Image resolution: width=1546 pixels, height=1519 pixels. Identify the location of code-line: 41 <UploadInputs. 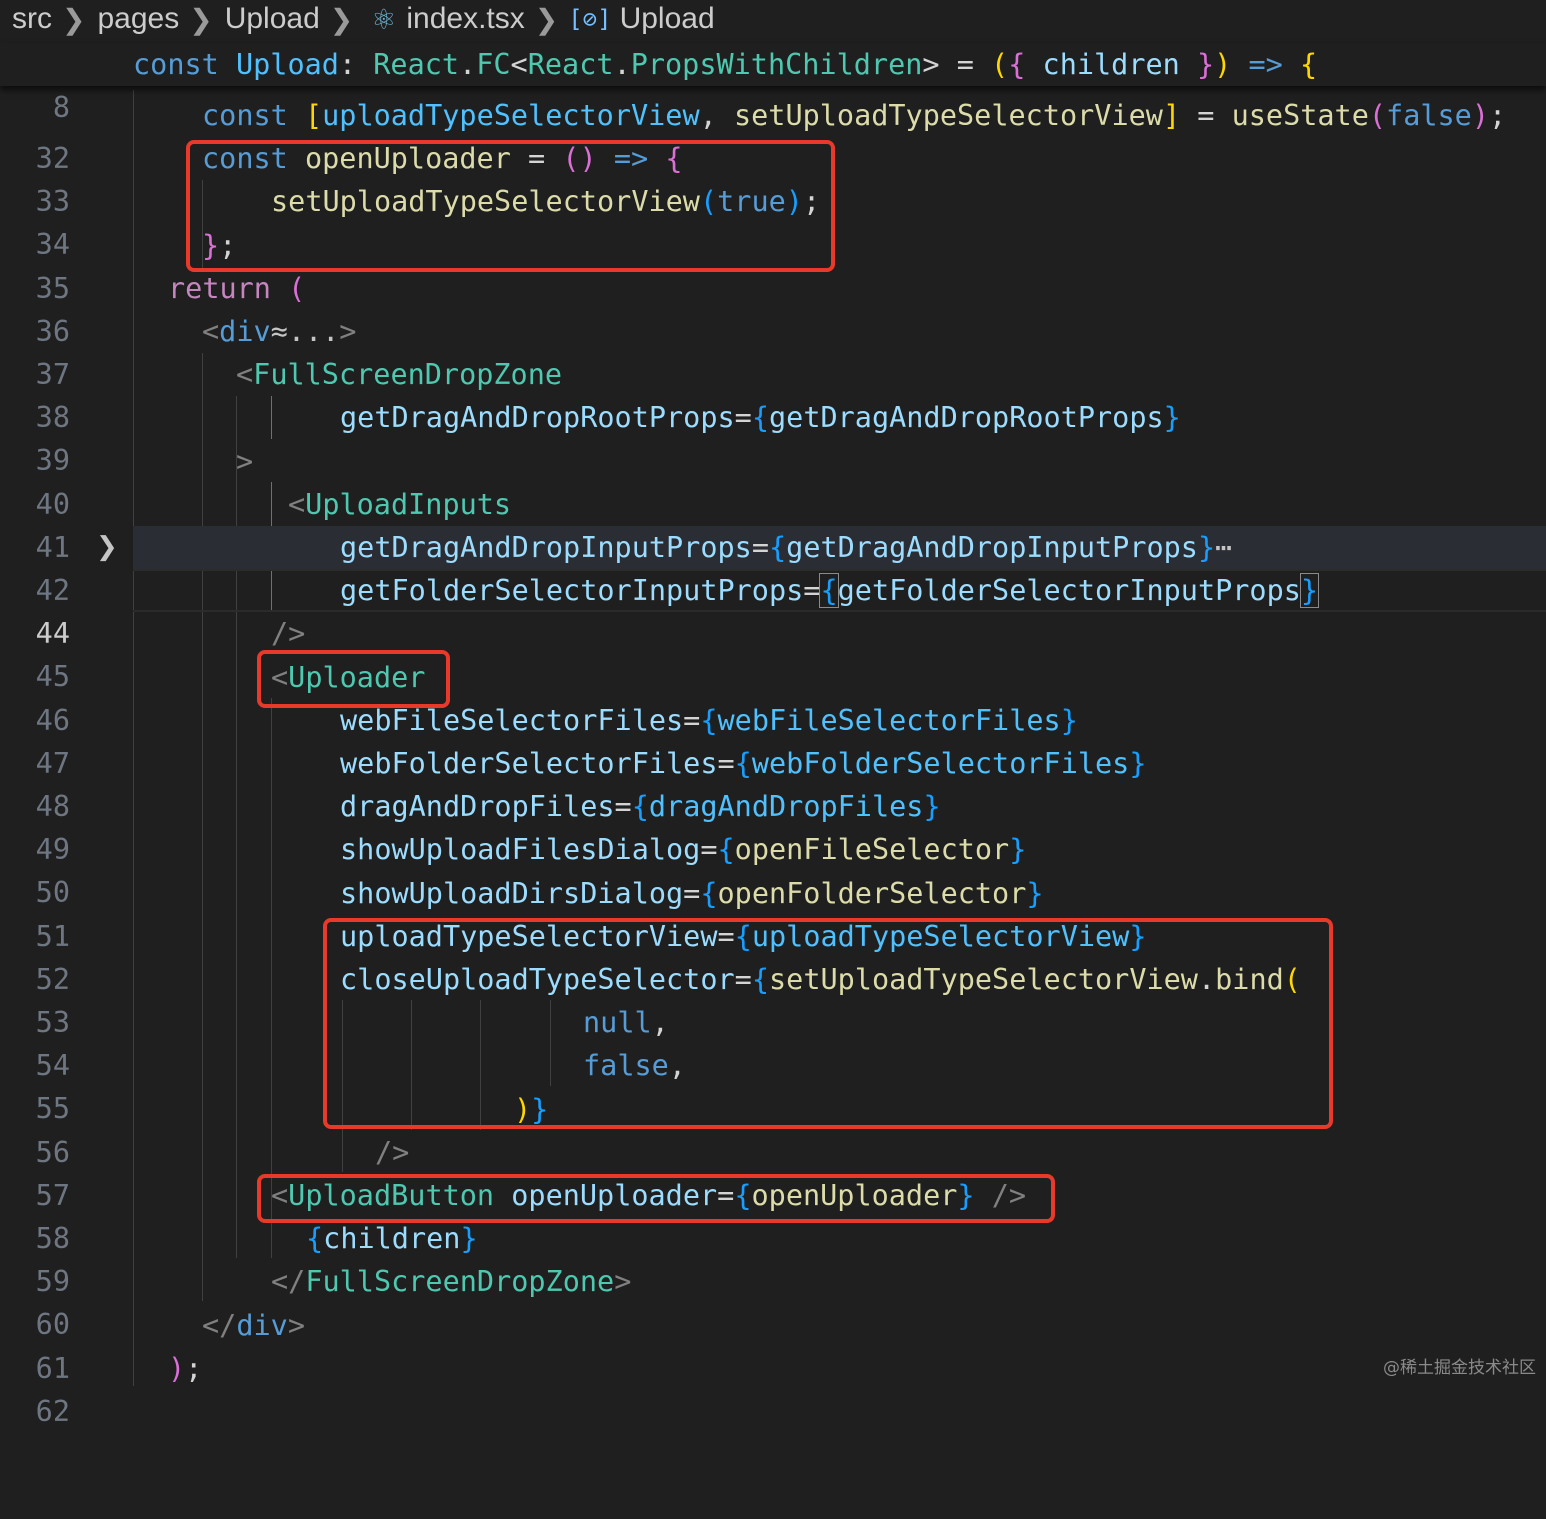
(773, 523).